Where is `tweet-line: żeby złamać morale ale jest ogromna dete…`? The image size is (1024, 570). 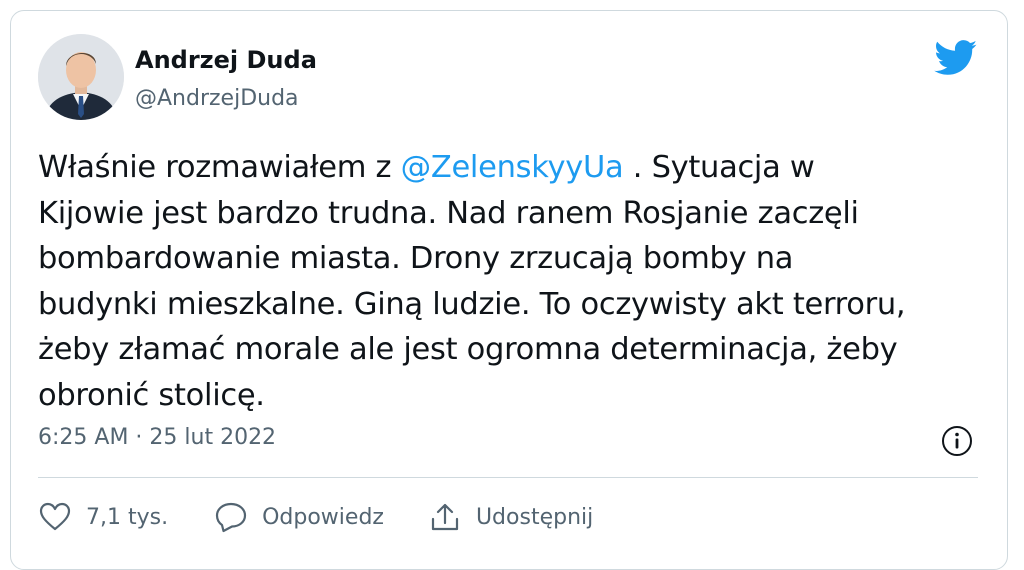 tweet-line: żeby złamać morale ale jest ogromna dete… is located at coordinates (468, 349).